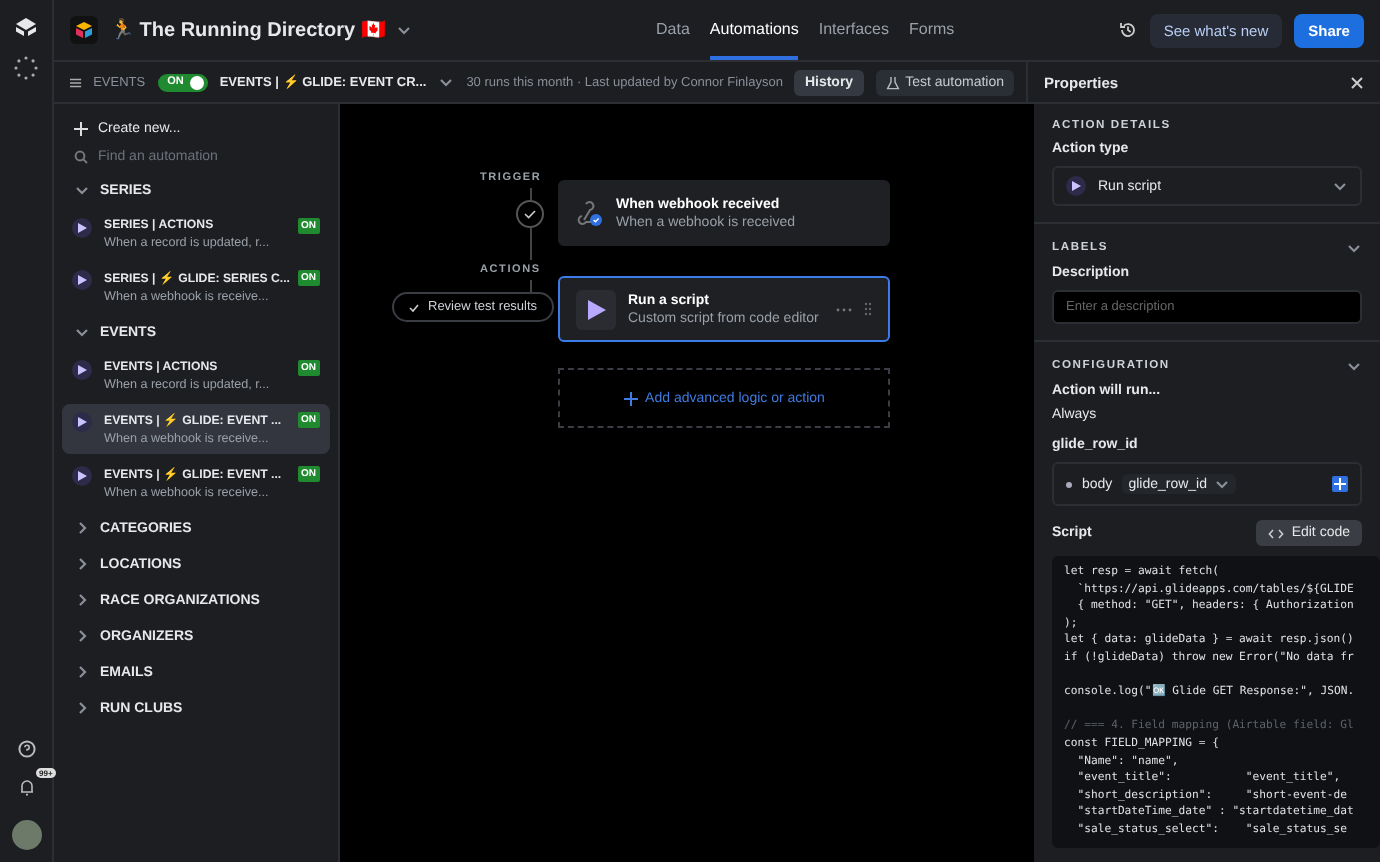 The image size is (1380, 862). What do you see at coordinates (1340, 484) in the screenshot?
I see `add-icon` at bounding box center [1340, 484].